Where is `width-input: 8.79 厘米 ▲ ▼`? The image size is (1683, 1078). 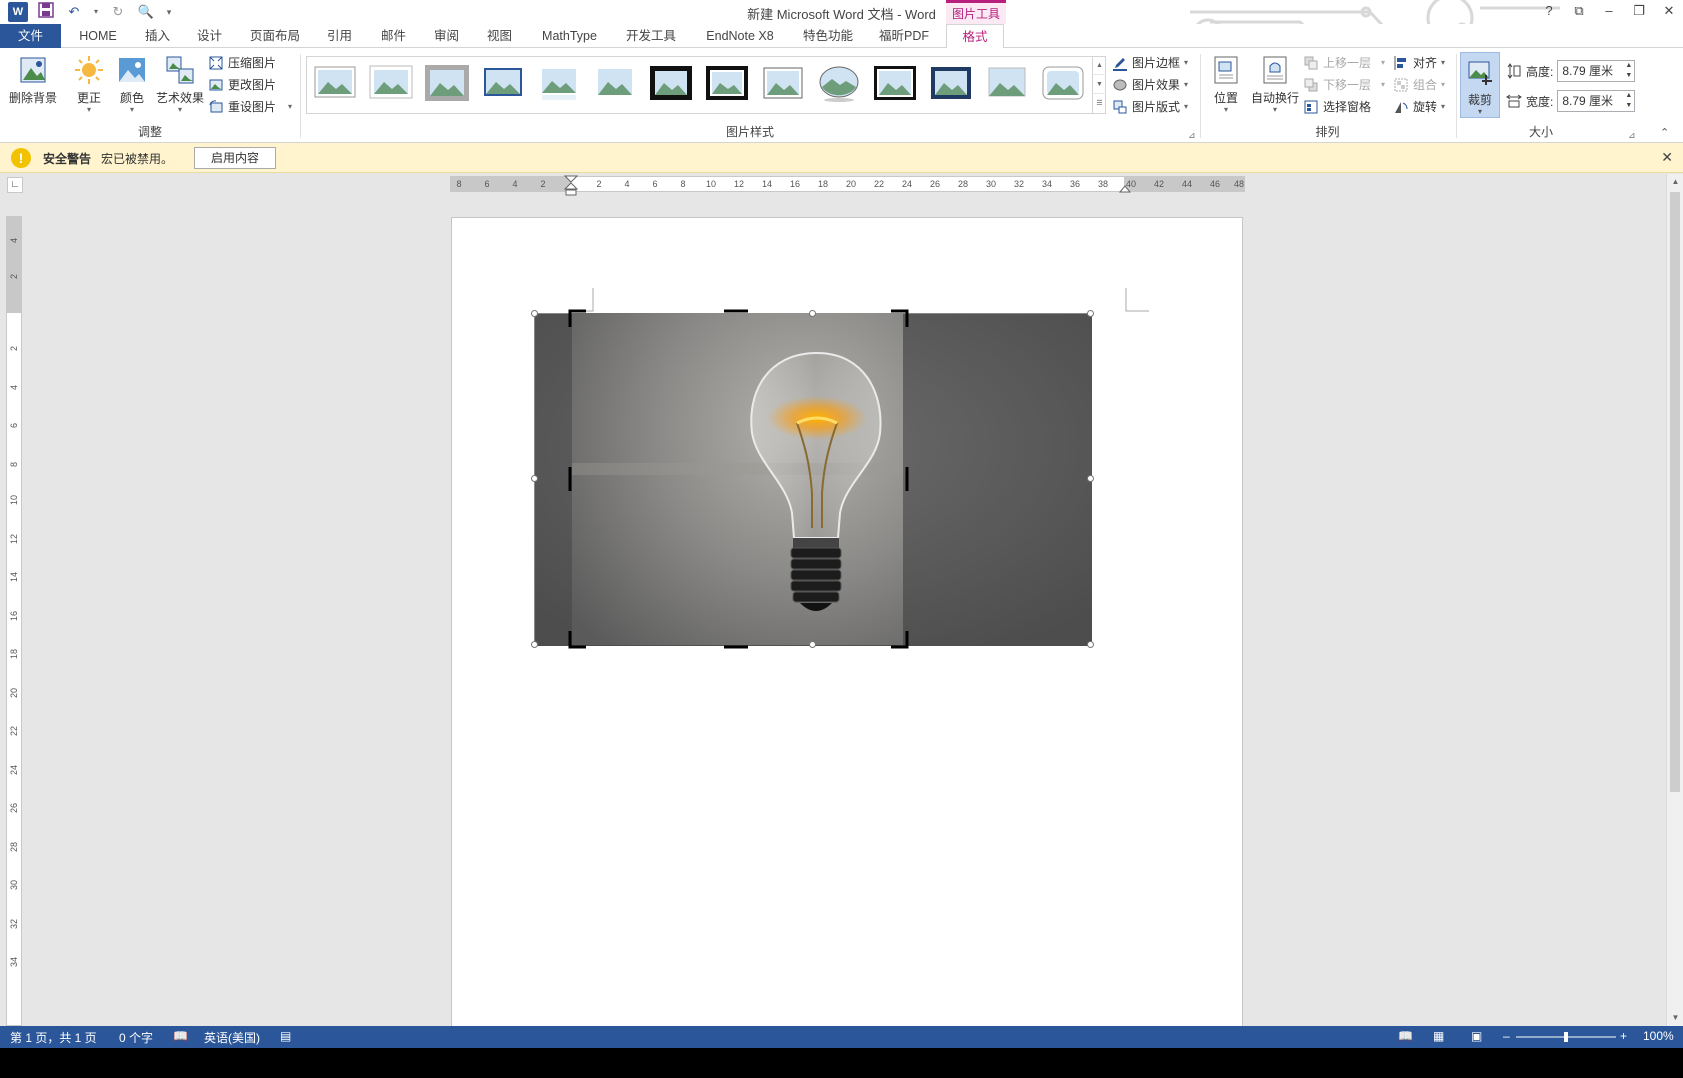 width-input: 8.79 厘米 ▲ ▼ is located at coordinates (1596, 101).